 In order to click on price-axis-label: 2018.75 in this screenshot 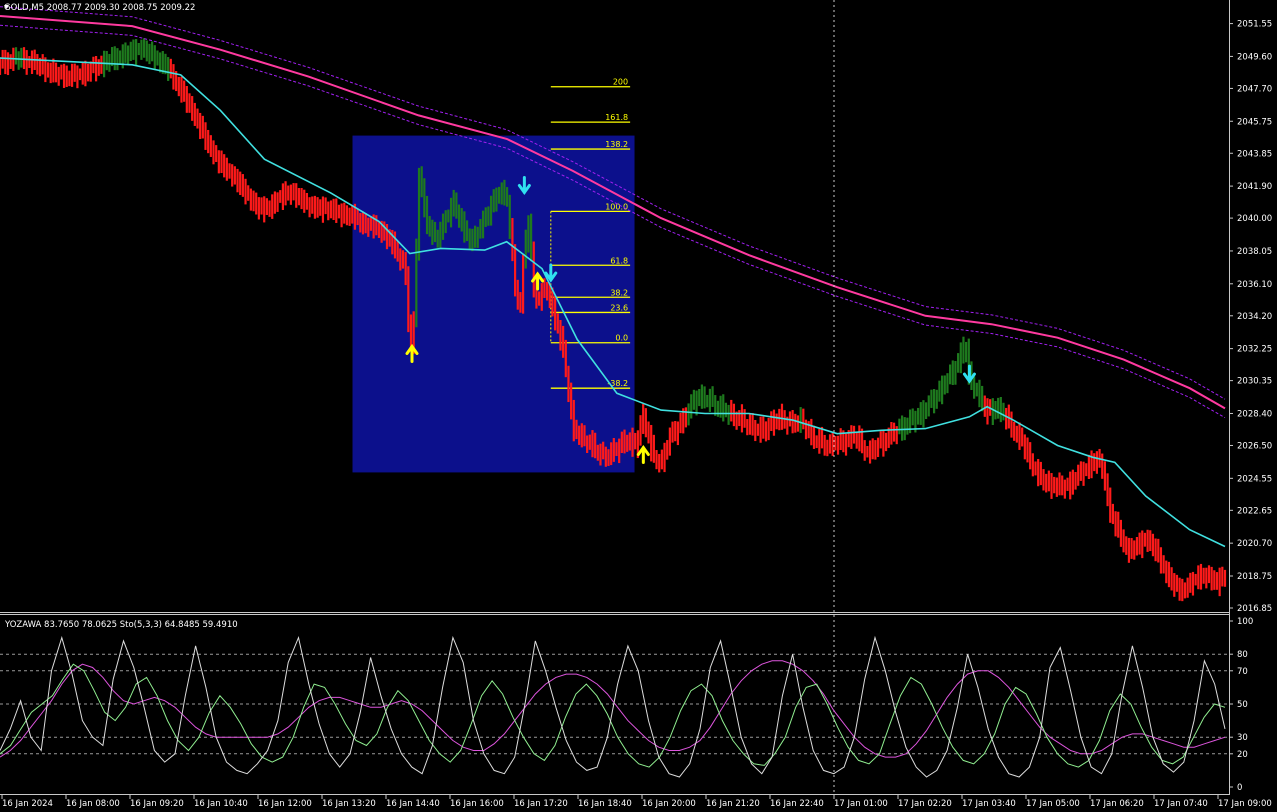, I will do `click(1254, 577)`.